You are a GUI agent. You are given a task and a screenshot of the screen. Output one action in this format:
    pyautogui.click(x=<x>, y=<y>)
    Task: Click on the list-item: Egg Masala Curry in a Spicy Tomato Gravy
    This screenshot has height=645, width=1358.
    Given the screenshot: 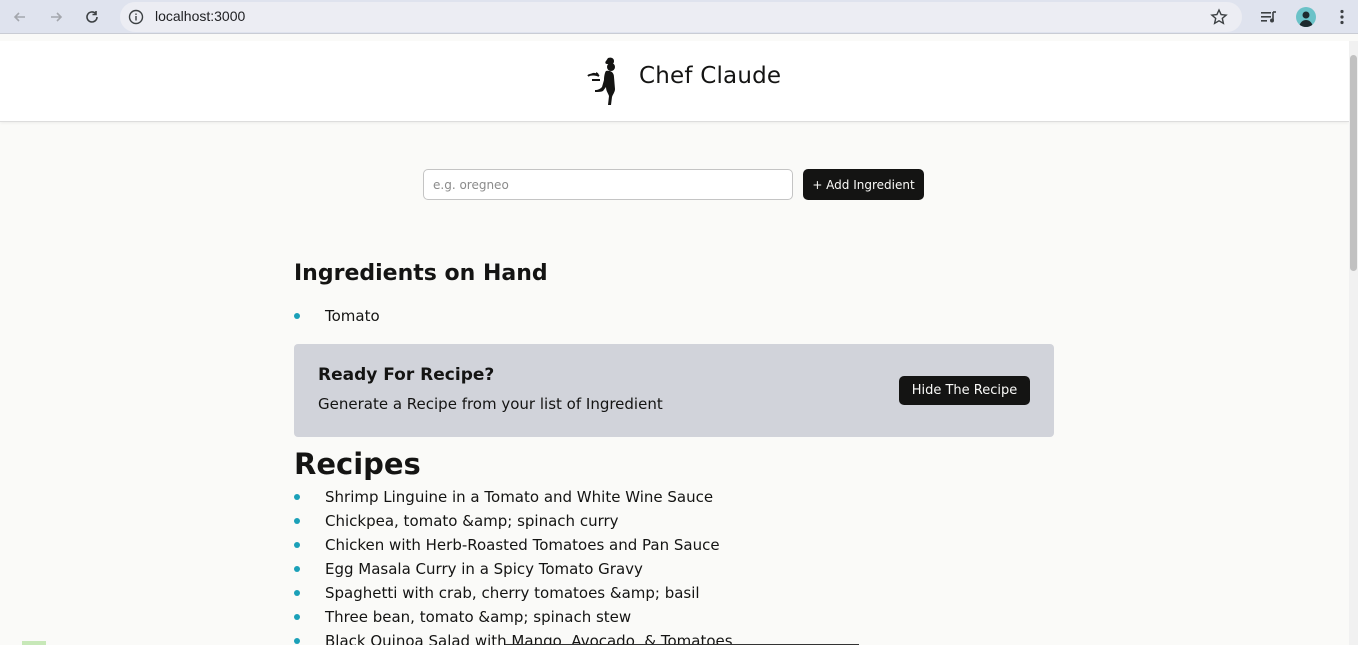 What is the action you would take?
    pyautogui.click(x=513, y=571)
    